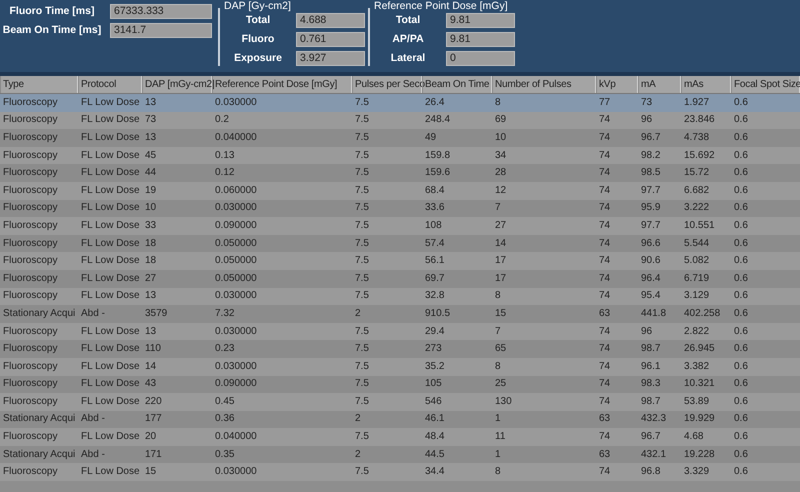 Image resolution: width=800 pixels, height=492 pixels. Describe the element at coordinates (156, 314) in the screenshot. I see `table-cell-text: 3579` at that location.